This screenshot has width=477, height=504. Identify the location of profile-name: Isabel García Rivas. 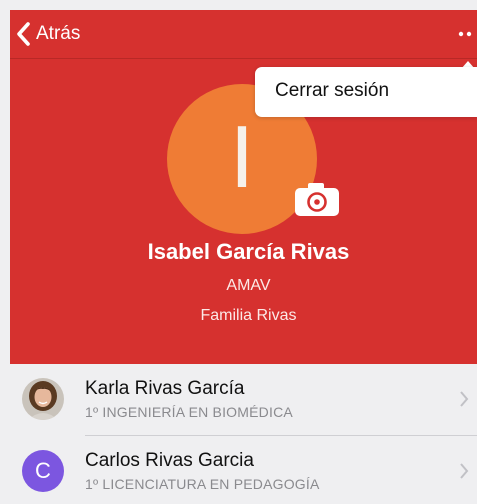
(248, 251).